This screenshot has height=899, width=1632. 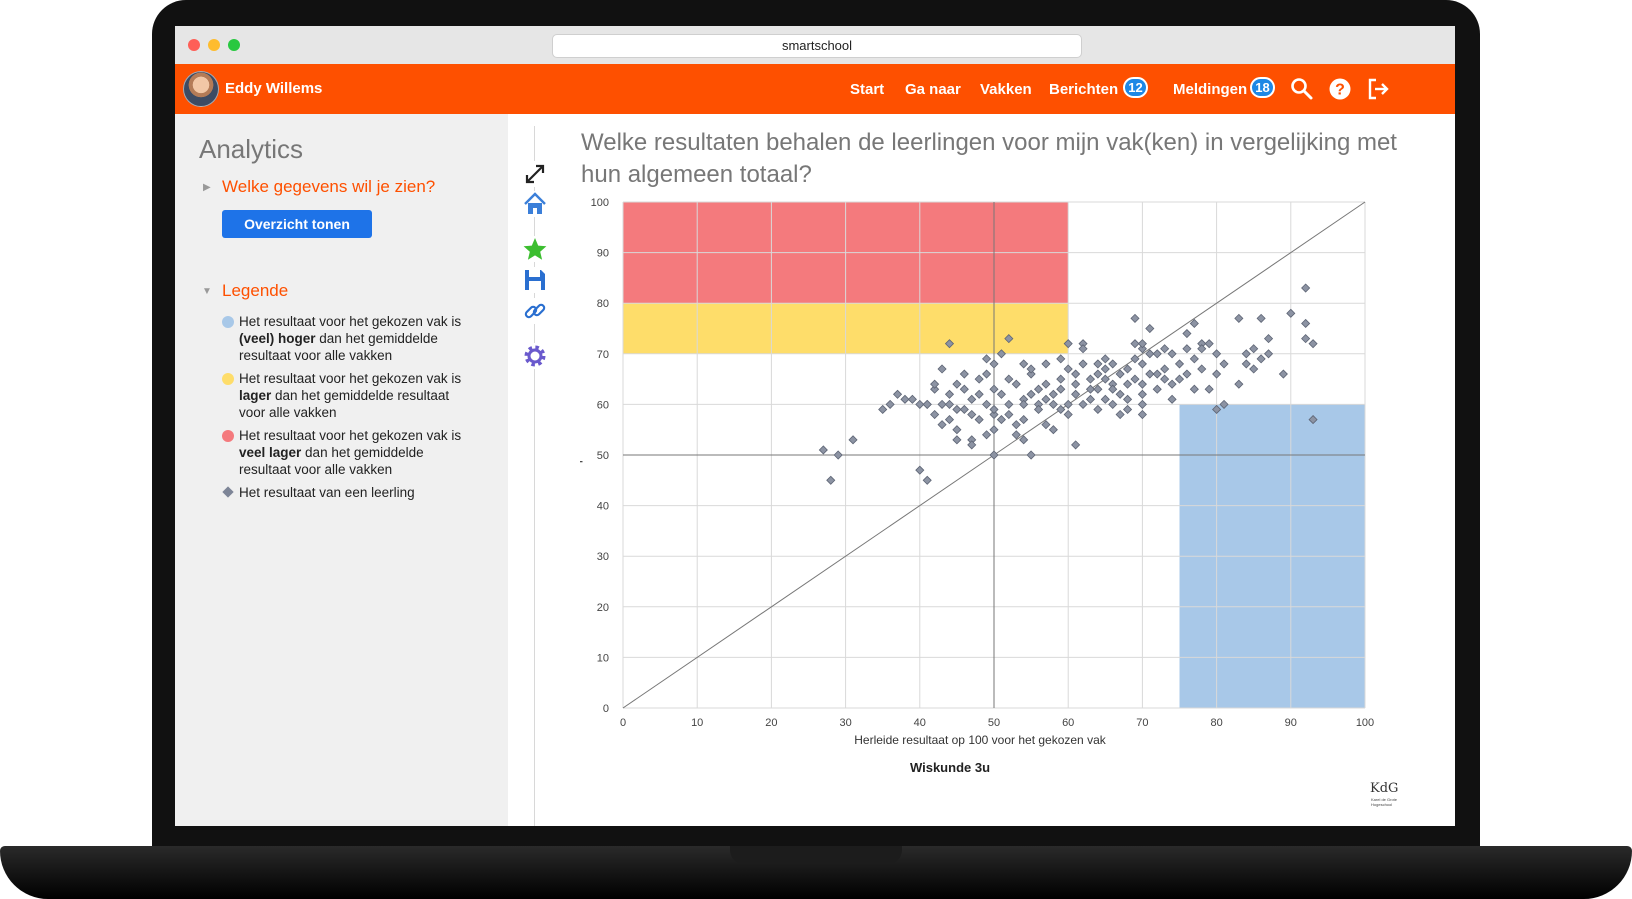 I want to click on meldingen-count-badge: 18, so click(x=1262, y=87).